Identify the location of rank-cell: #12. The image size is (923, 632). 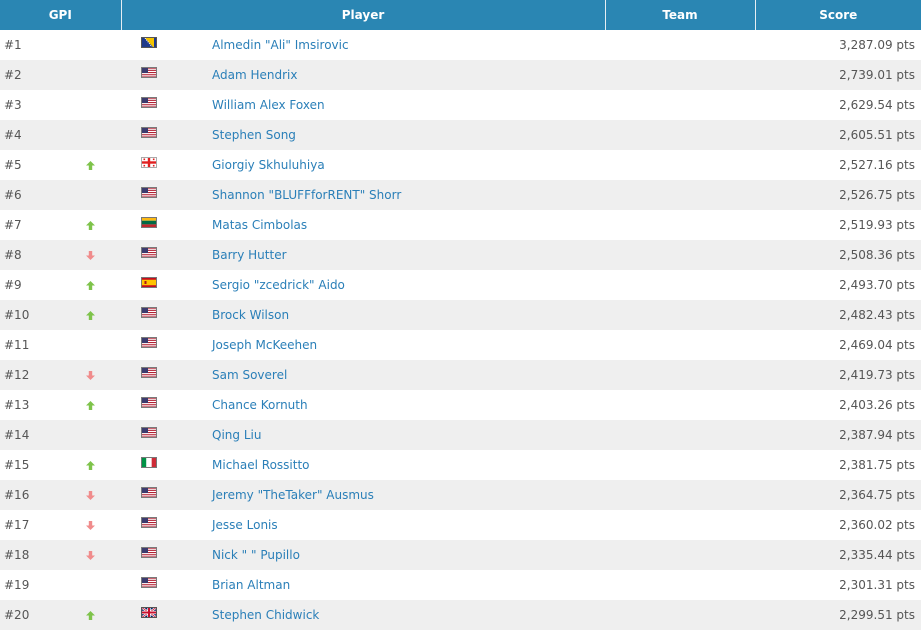
(60, 375).